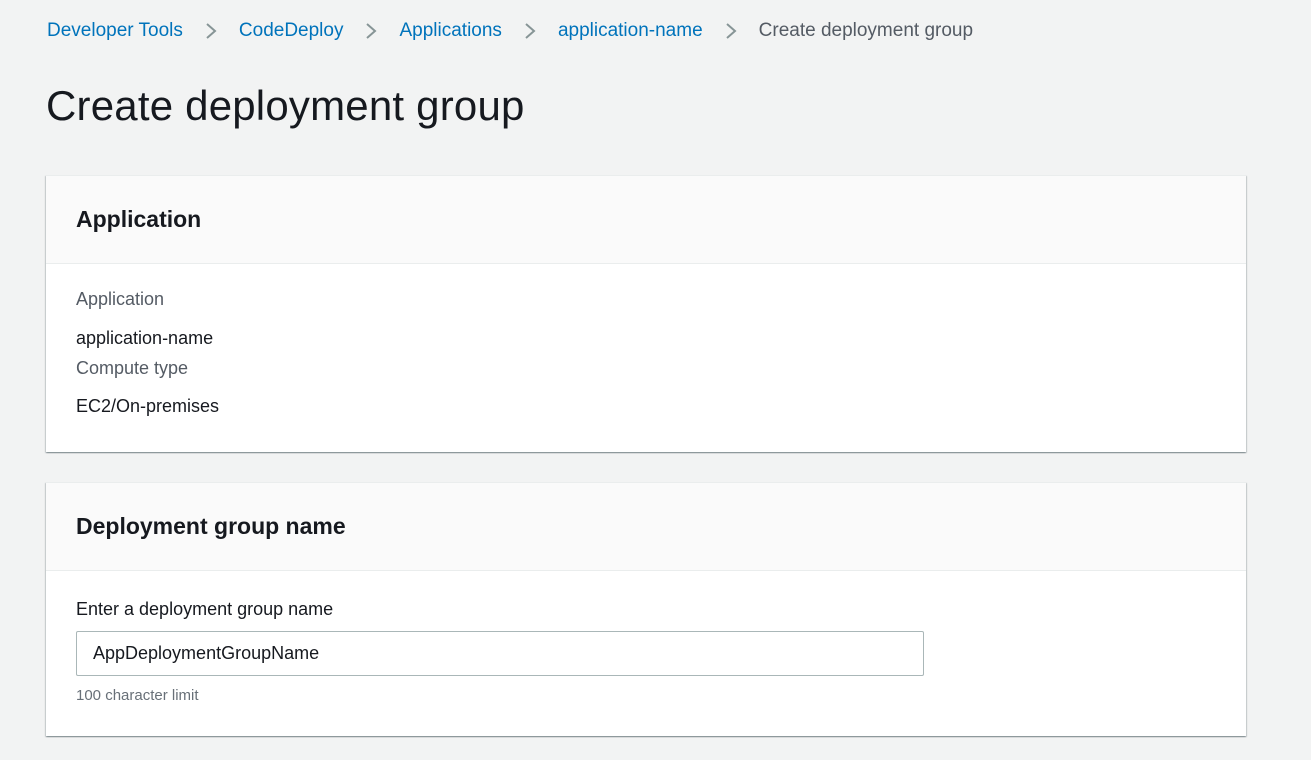 The width and height of the screenshot is (1311, 760). What do you see at coordinates (291, 31) in the screenshot?
I see `breadcrumb-link-codedeploy: CodeDeploy` at bounding box center [291, 31].